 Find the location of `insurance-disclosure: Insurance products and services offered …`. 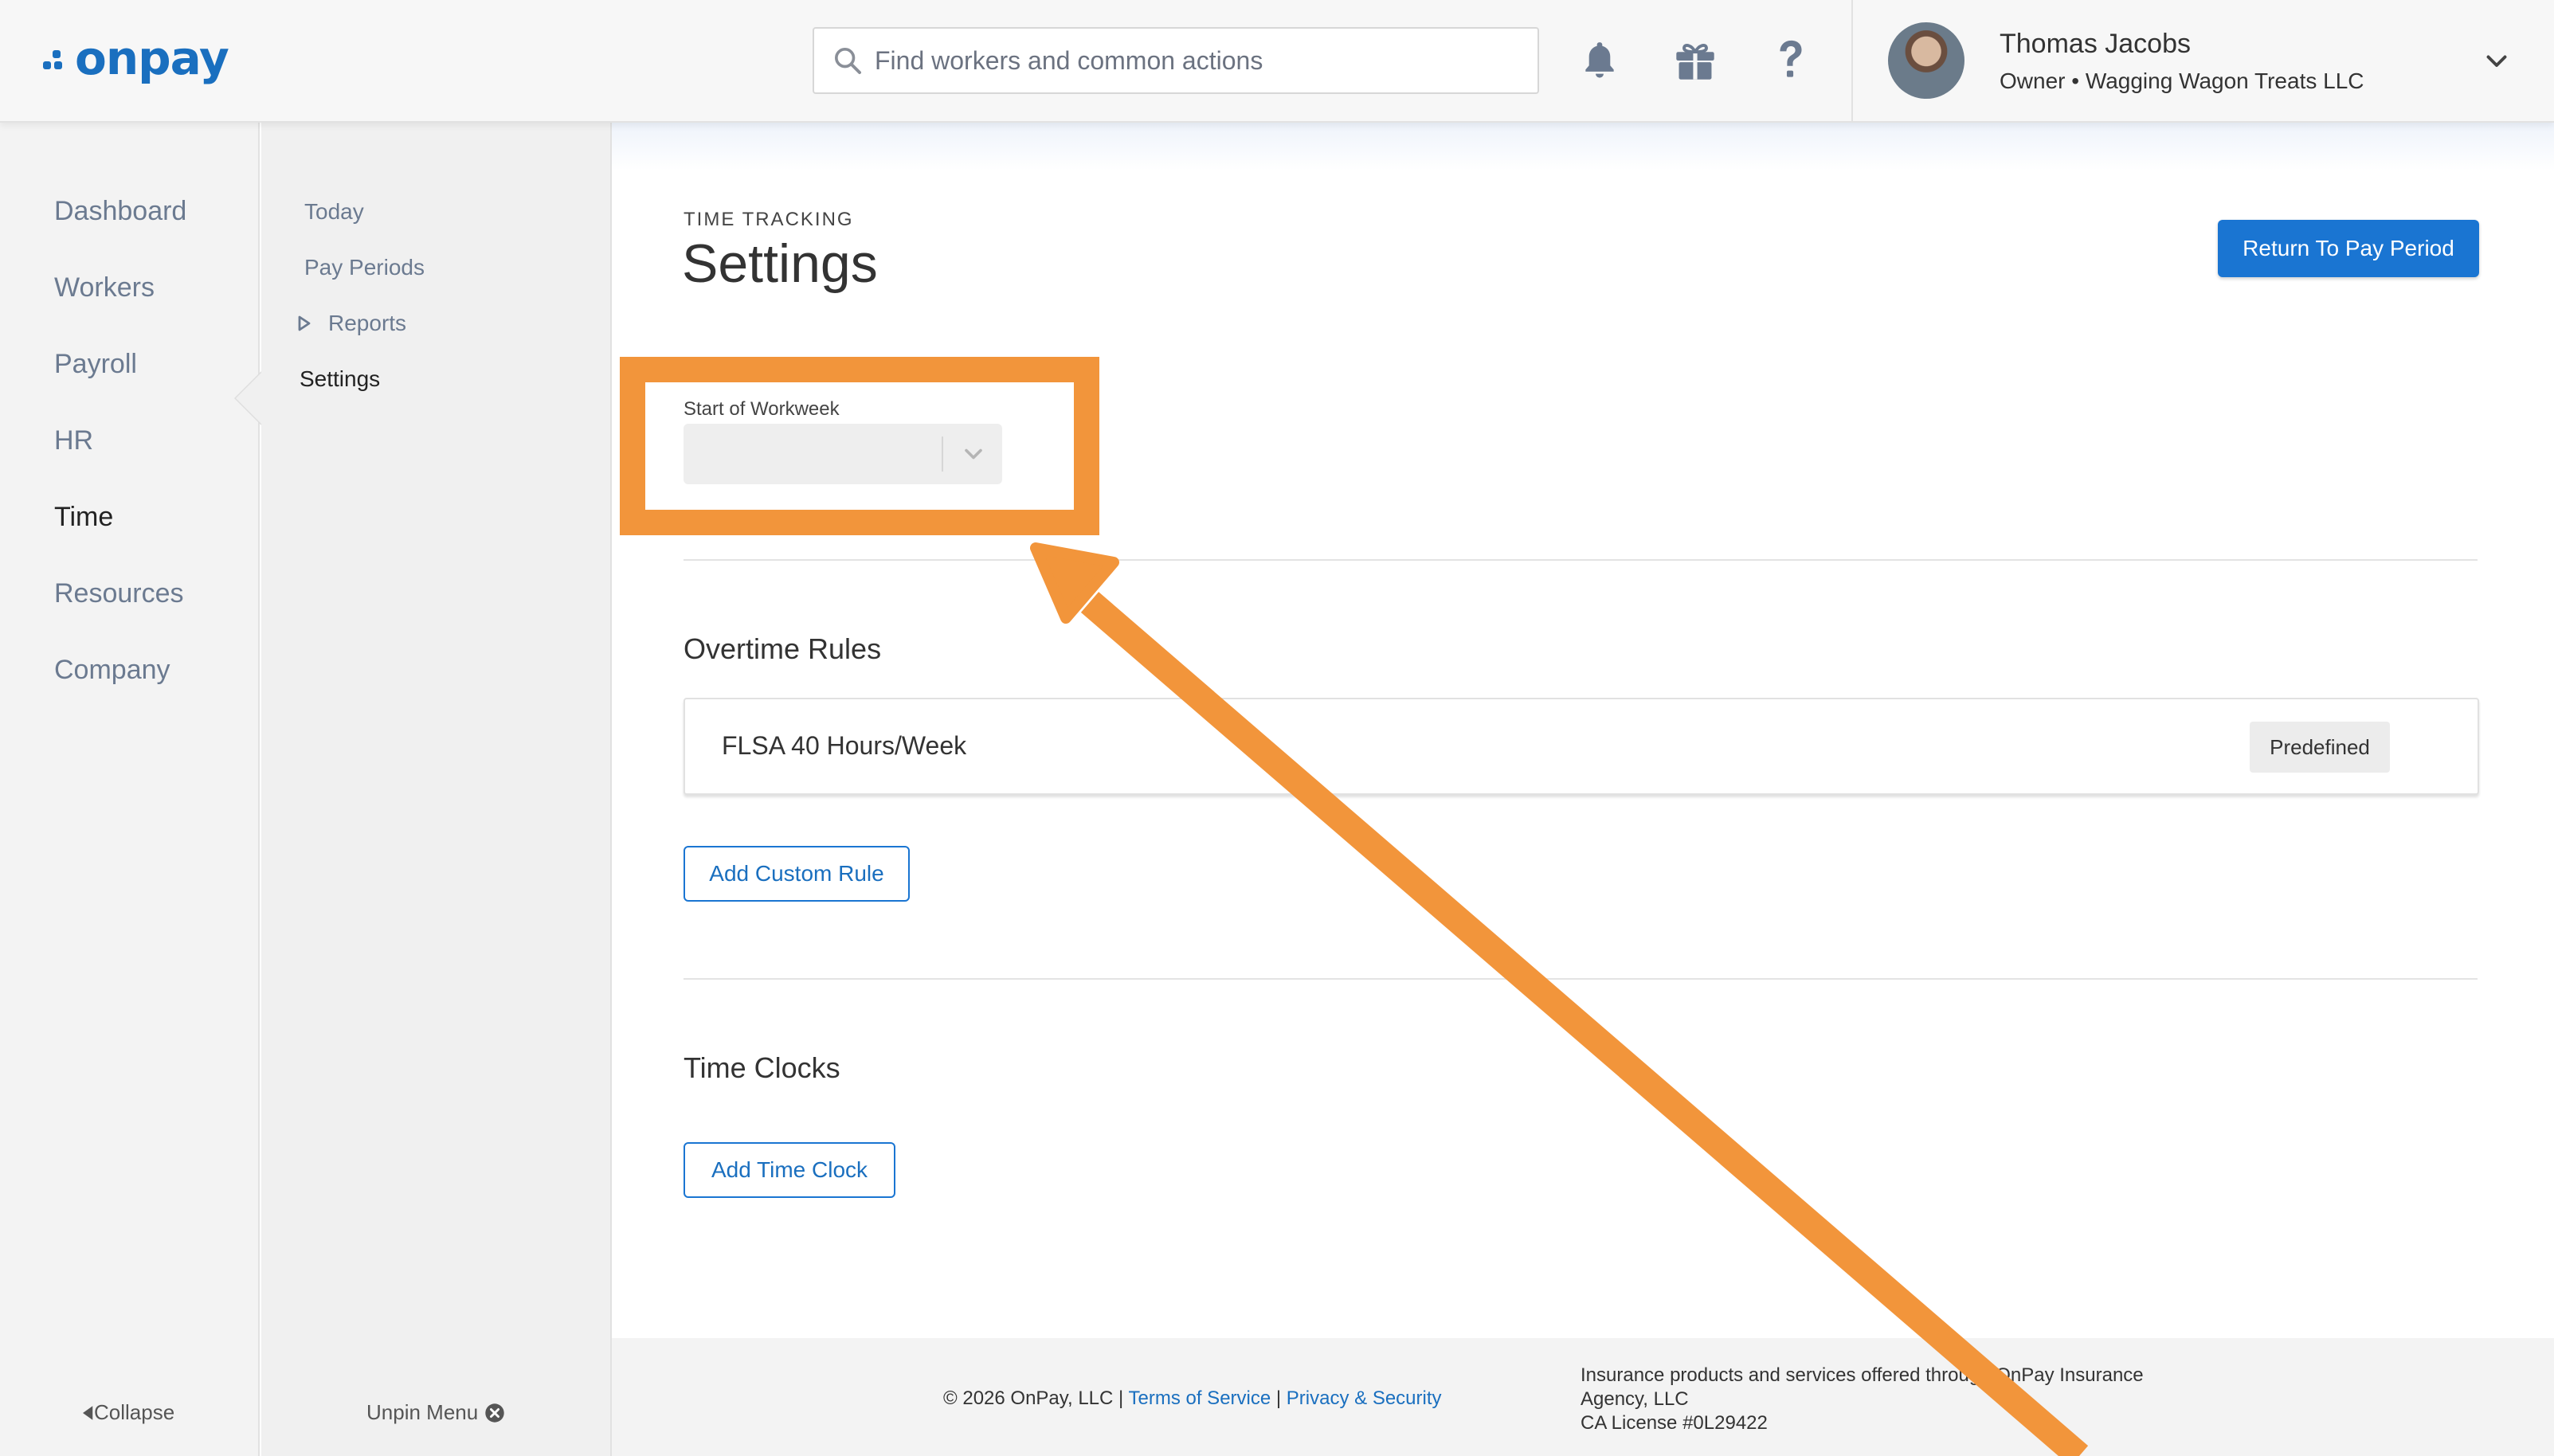

insurance-disclosure: Insurance products and services offered … is located at coordinates (1862, 1399).